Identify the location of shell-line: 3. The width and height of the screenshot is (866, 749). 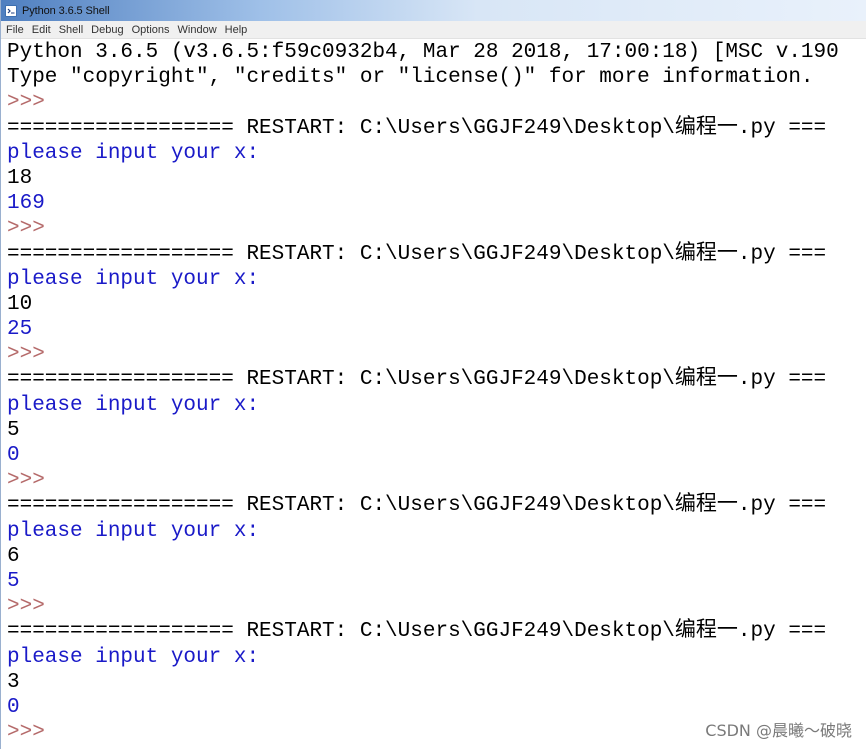
(13, 682).